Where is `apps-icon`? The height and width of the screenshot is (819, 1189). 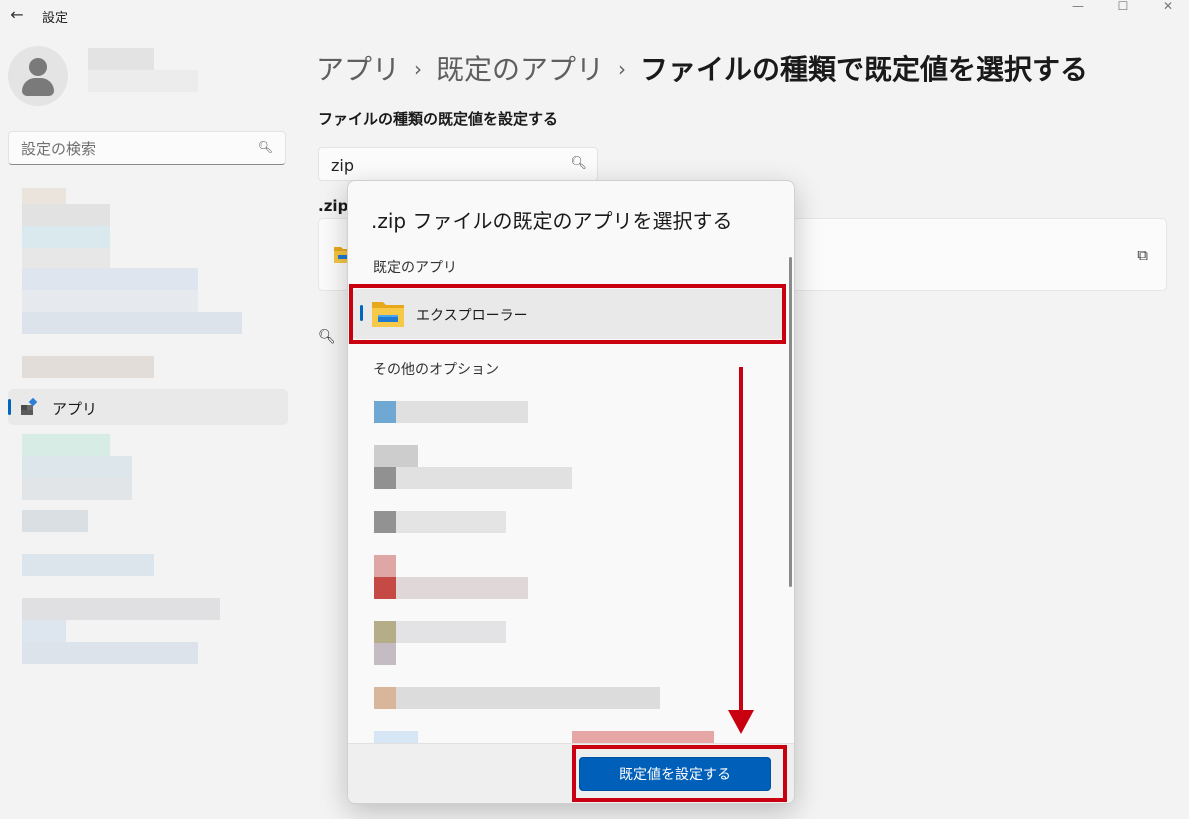
apps-icon is located at coordinates (29, 406).